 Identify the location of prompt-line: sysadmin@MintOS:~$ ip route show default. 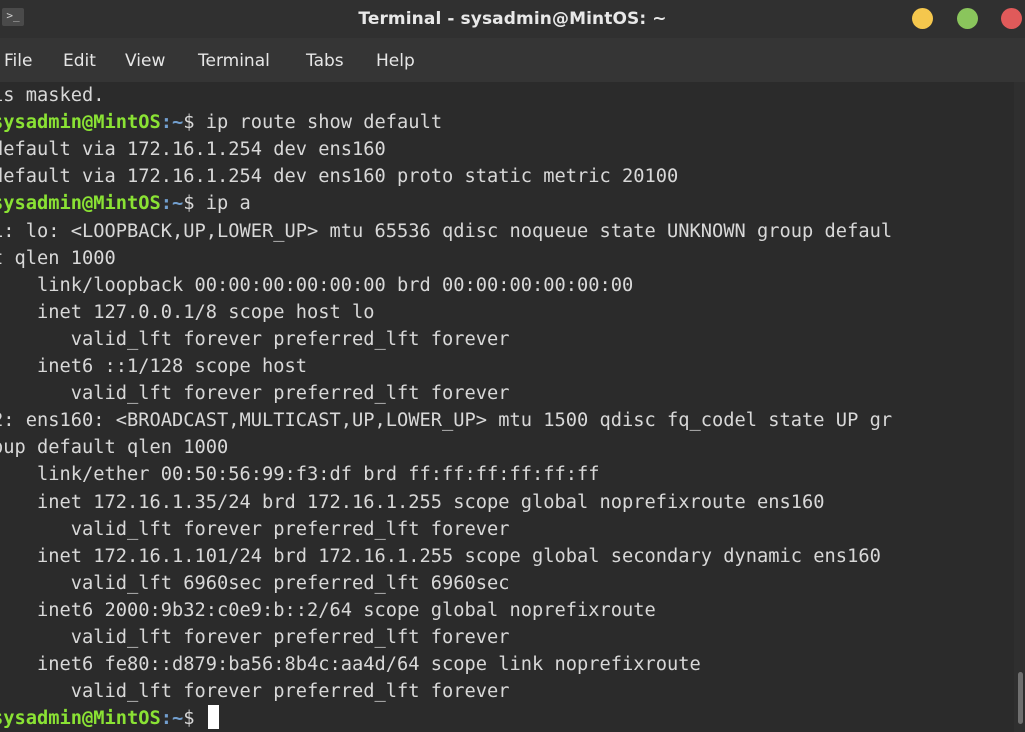
(221, 122).